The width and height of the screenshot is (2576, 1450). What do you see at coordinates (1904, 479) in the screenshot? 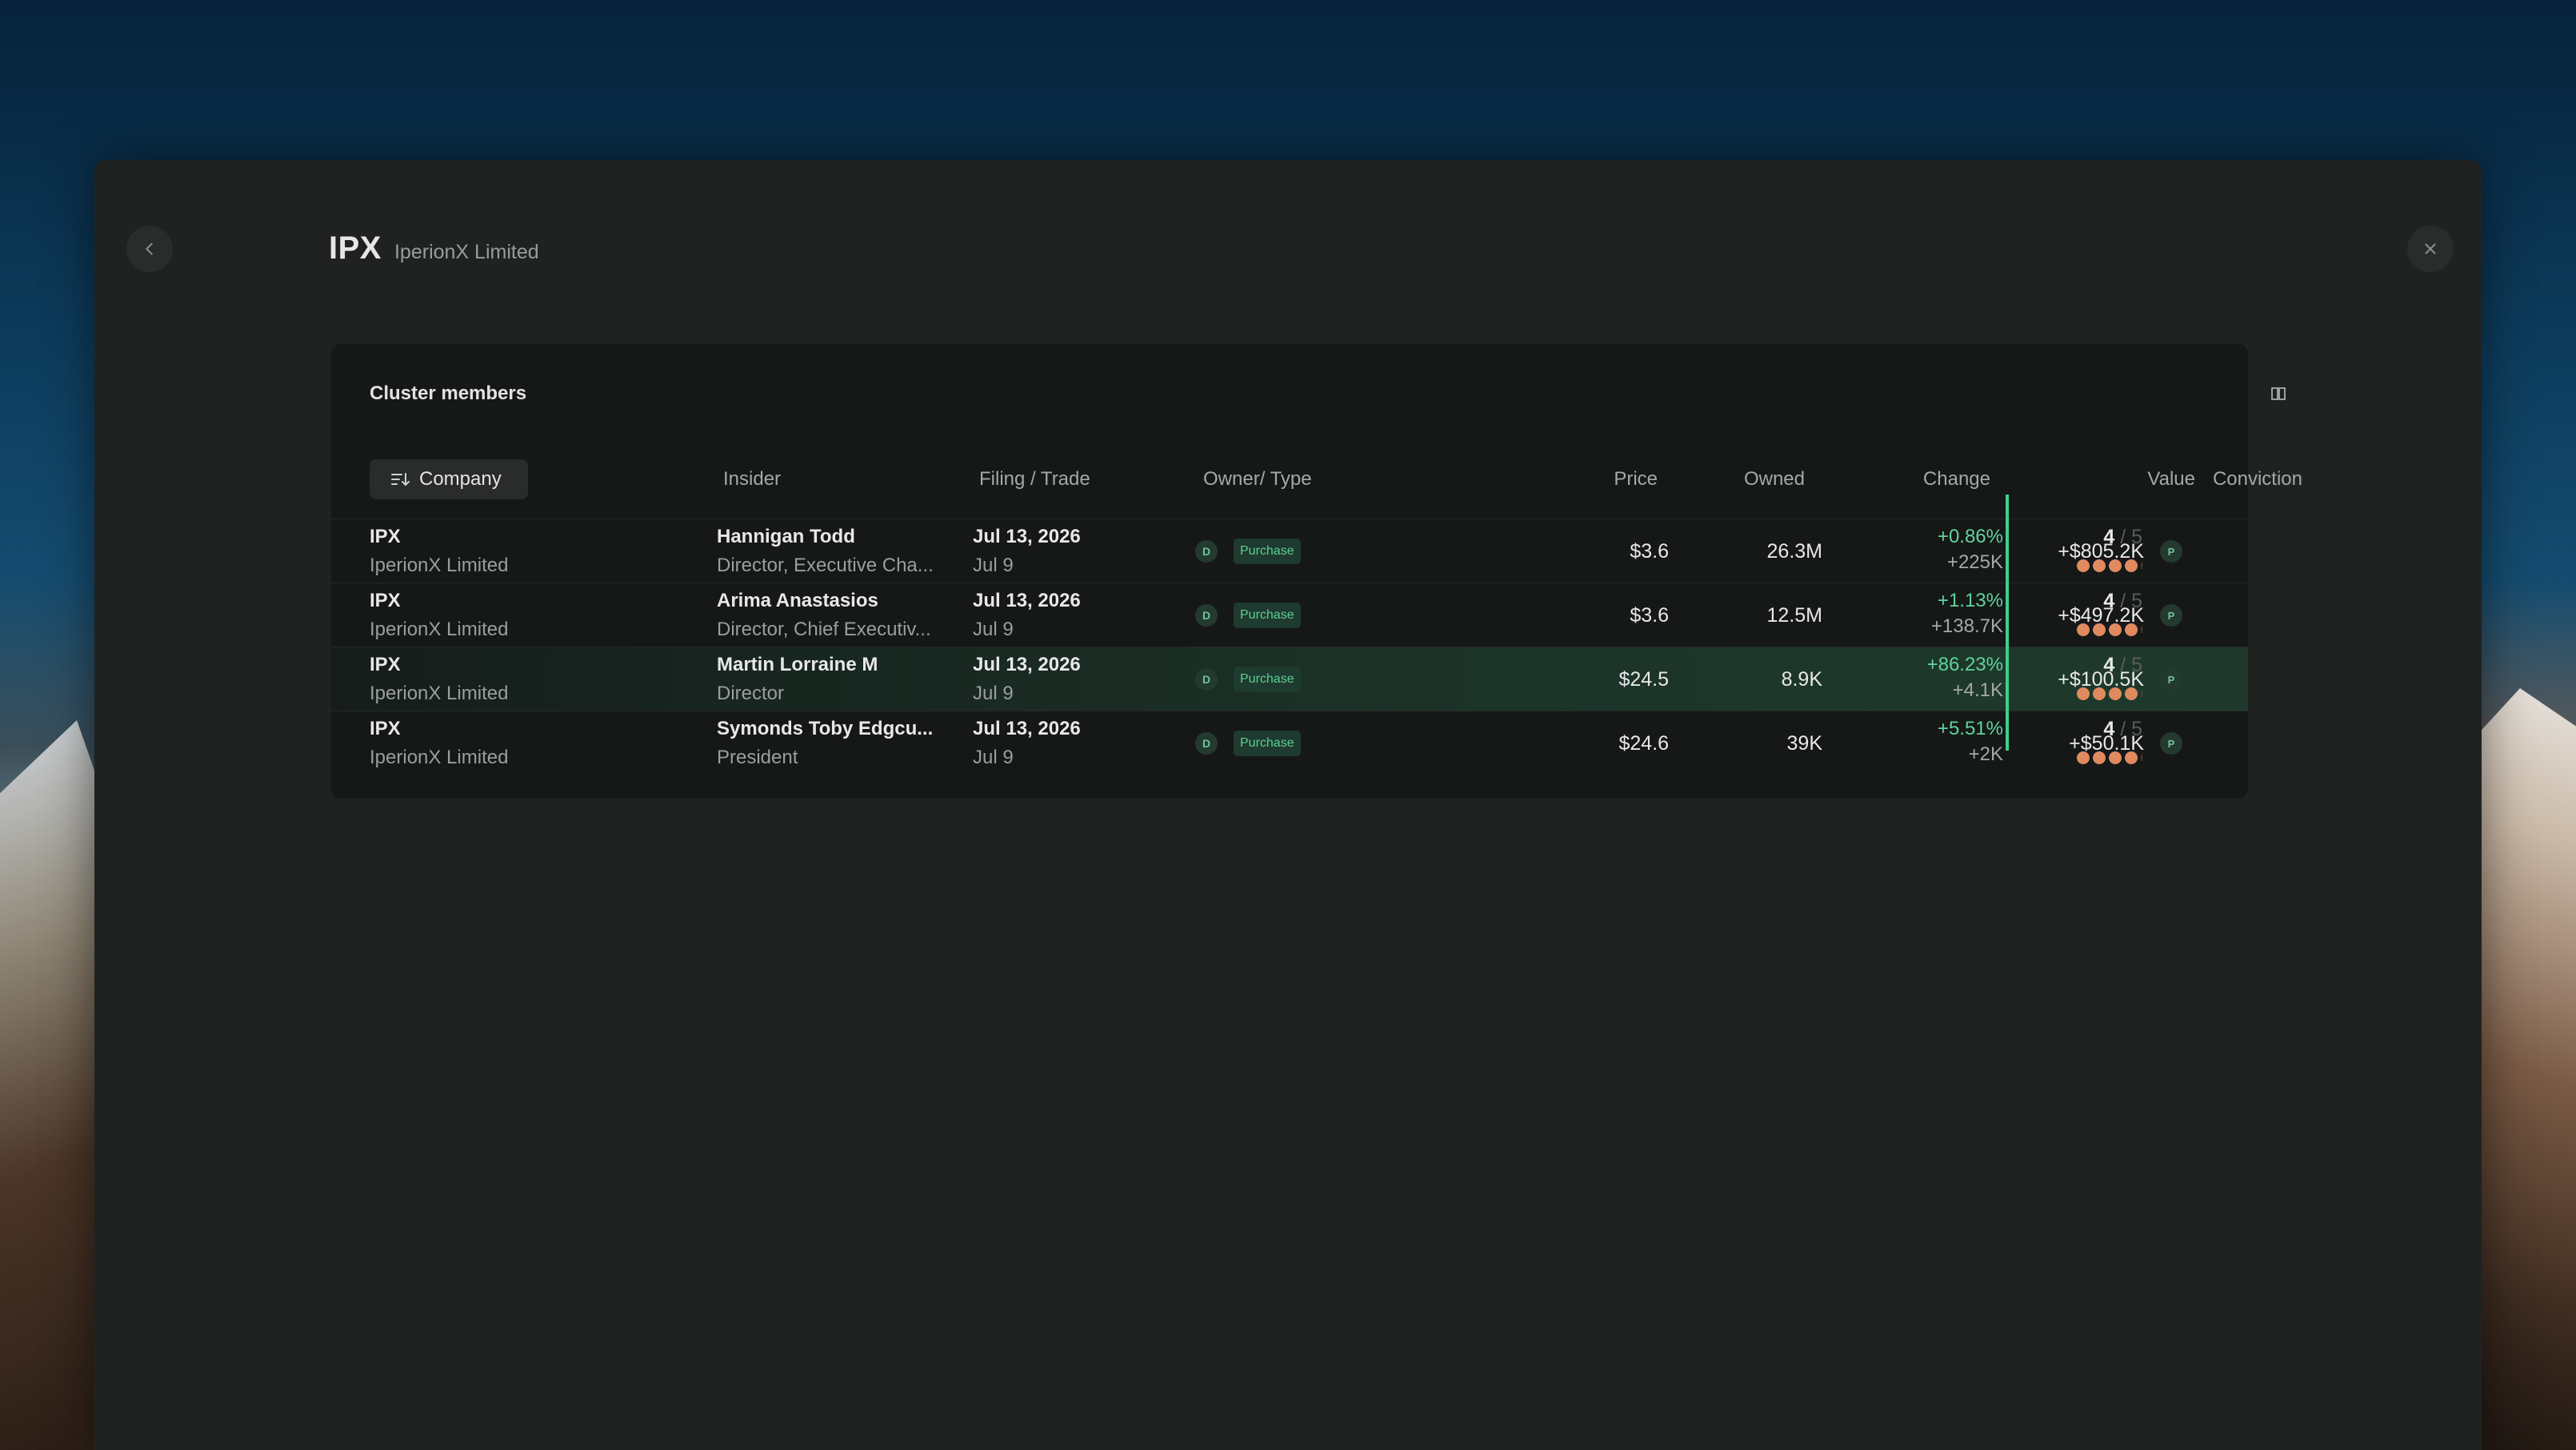
I see `column-header-change: Change` at bounding box center [1904, 479].